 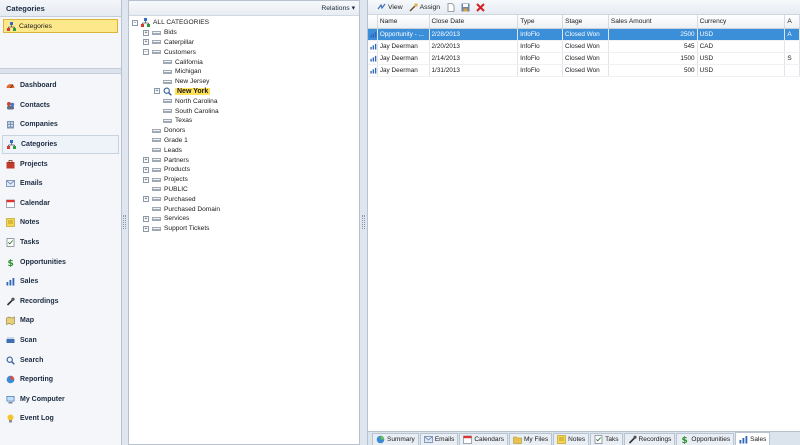 I want to click on tree-node-texas: Texas, so click(x=244, y=121).